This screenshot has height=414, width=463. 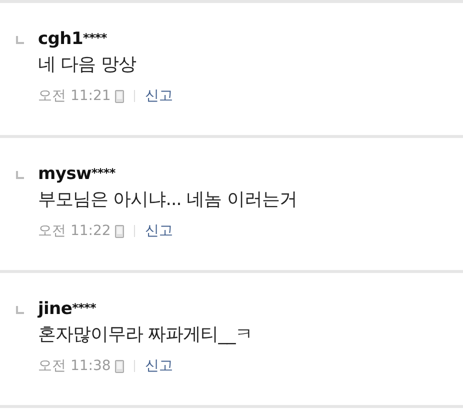 What do you see at coordinates (145, 335) in the screenshot?
I see `comment-text: 혼자많이무라 짜파게티__ㅋ` at bounding box center [145, 335].